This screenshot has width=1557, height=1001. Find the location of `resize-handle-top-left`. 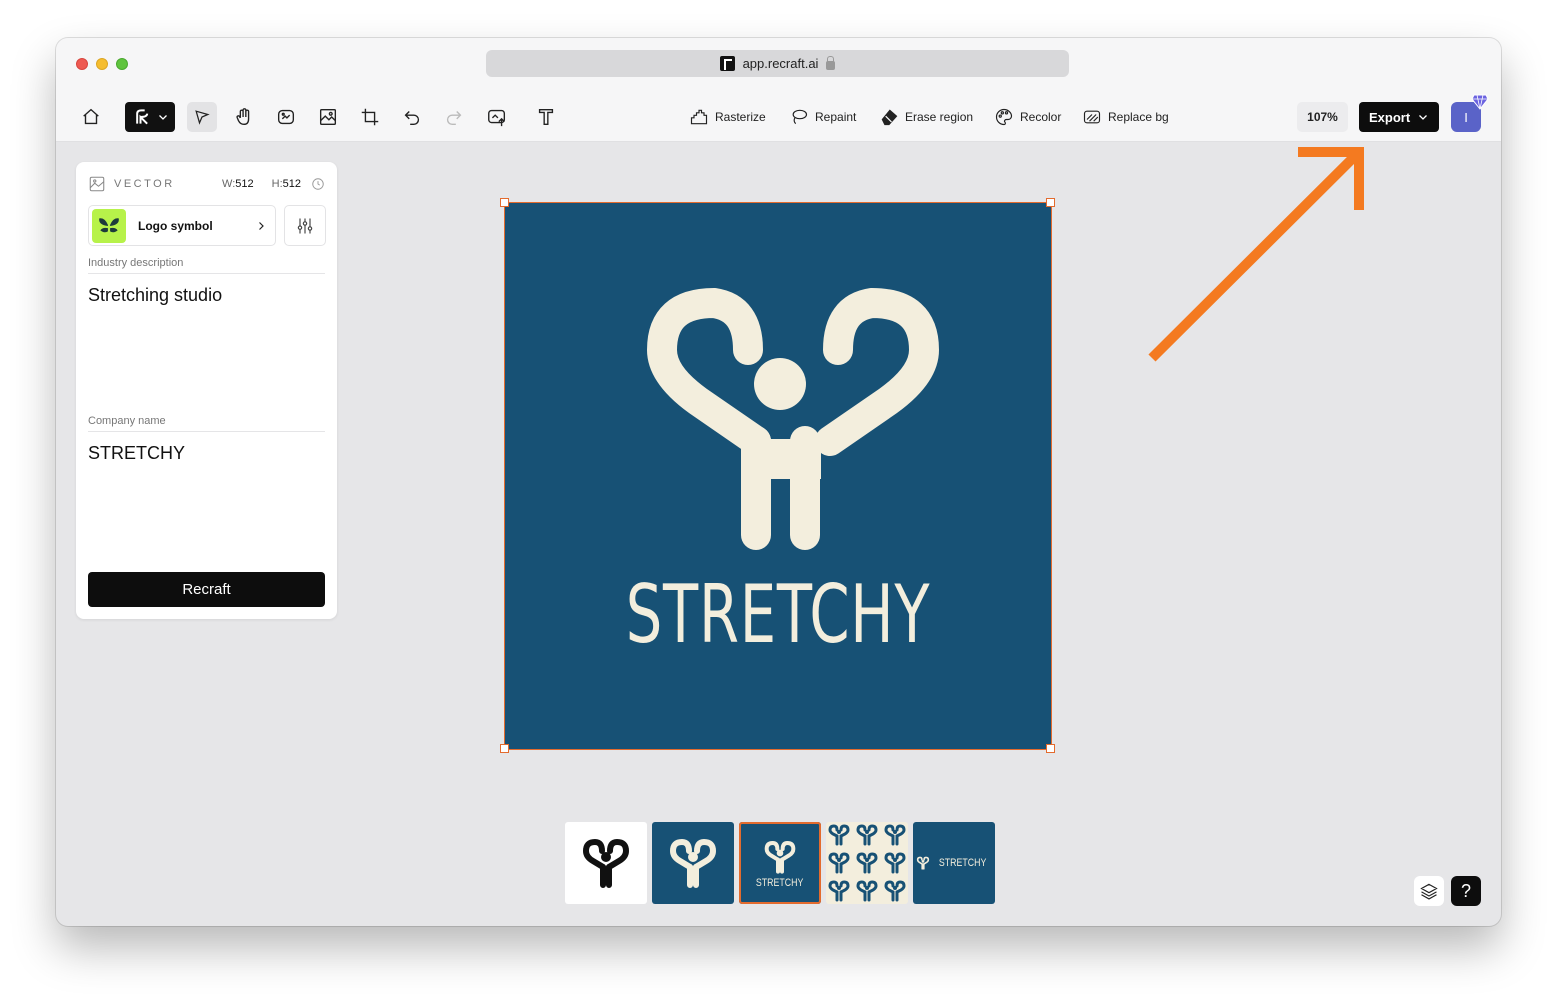

resize-handle-top-left is located at coordinates (504, 202).